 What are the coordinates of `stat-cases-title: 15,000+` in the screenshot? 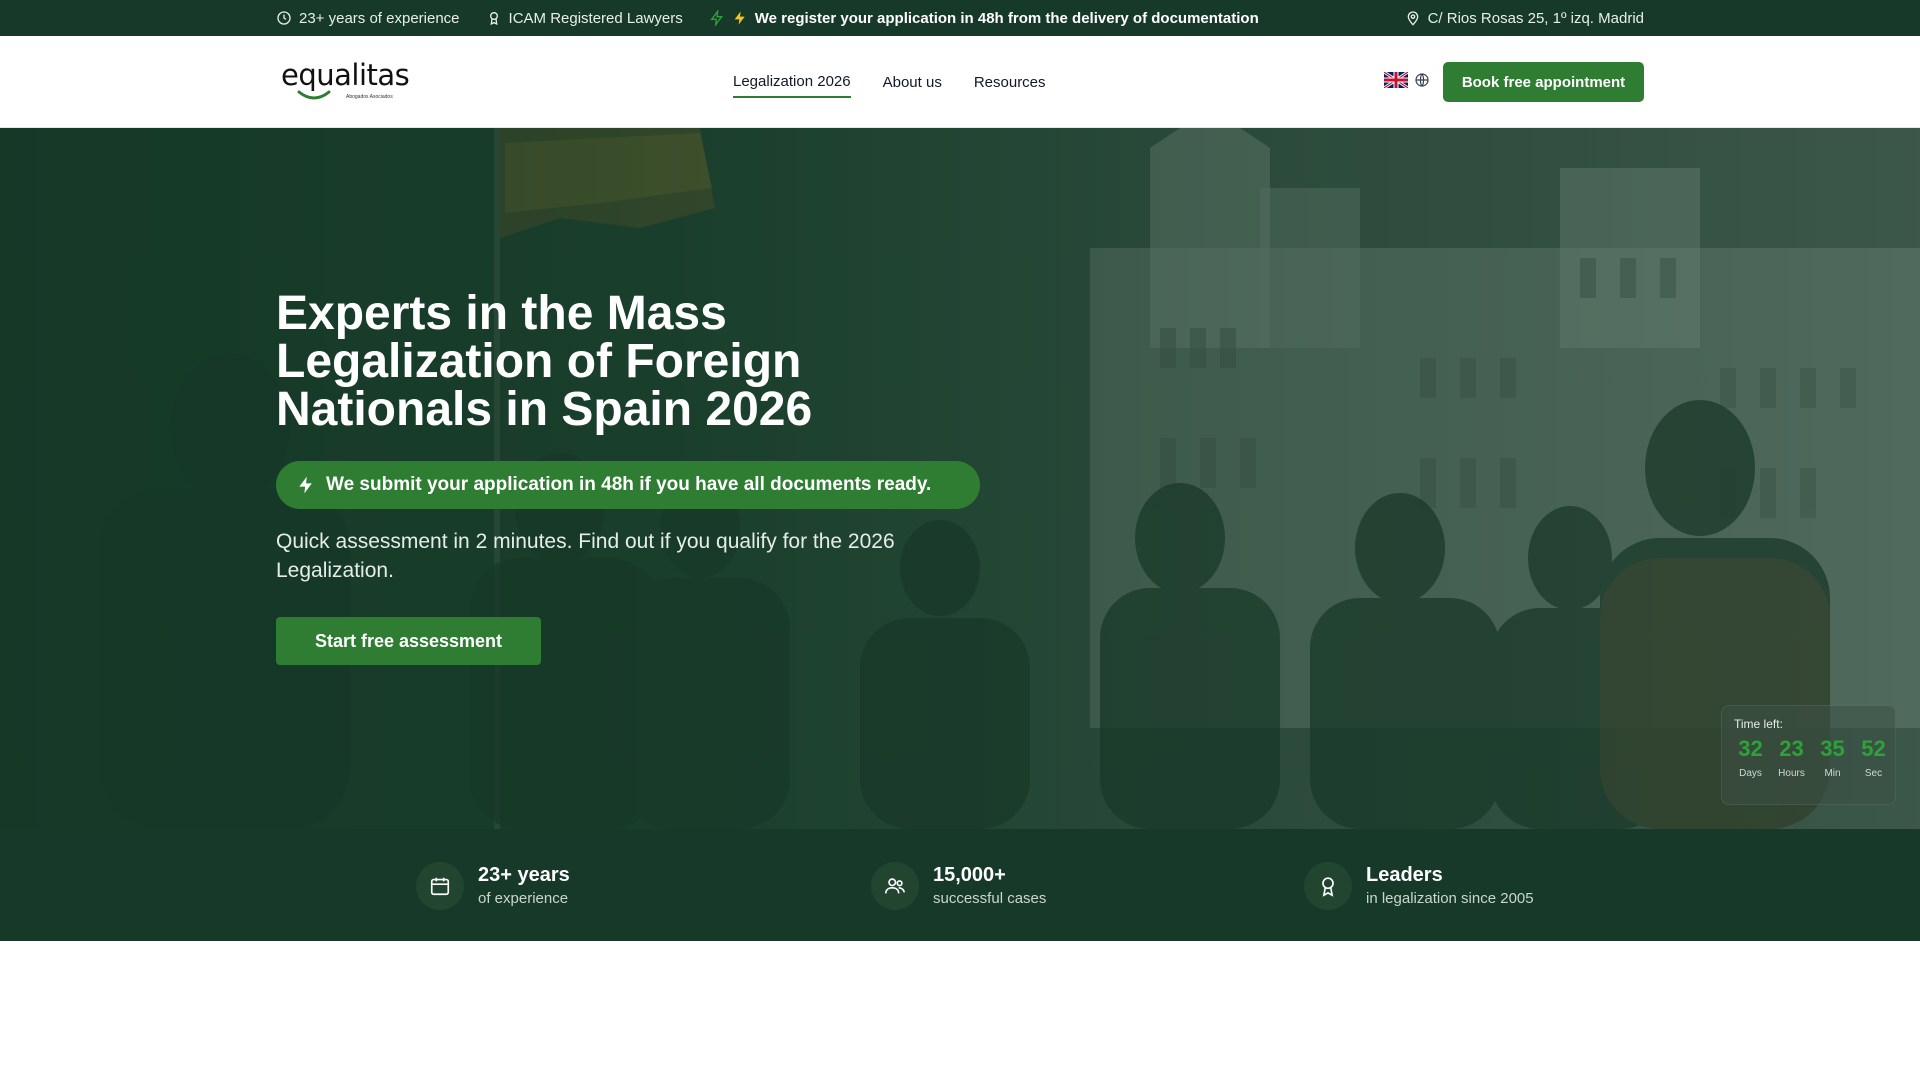 It's located at (969, 875).